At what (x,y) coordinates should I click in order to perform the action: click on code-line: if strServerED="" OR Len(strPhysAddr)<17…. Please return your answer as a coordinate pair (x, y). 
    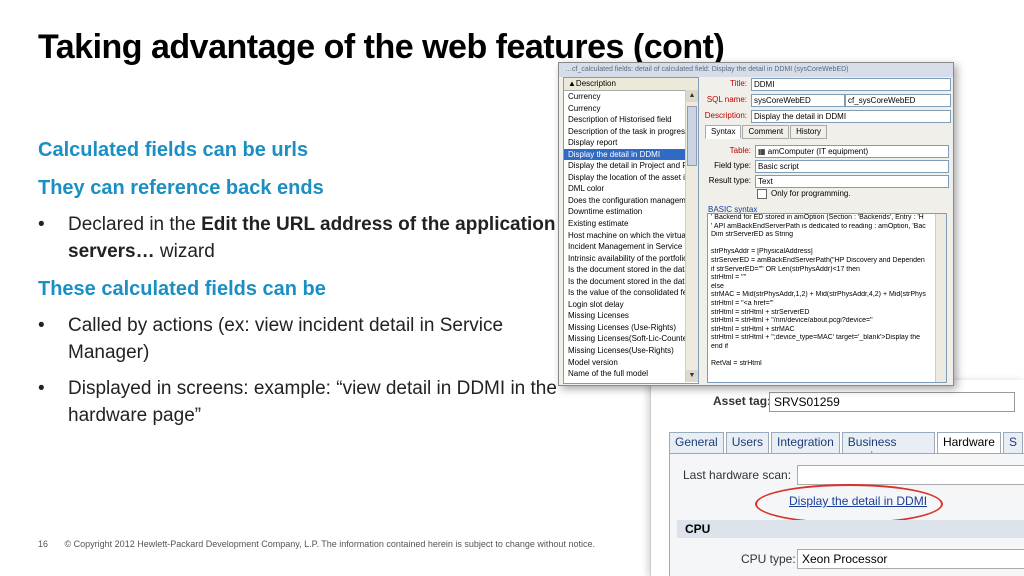
    Looking at the image, I should click on (785, 269).